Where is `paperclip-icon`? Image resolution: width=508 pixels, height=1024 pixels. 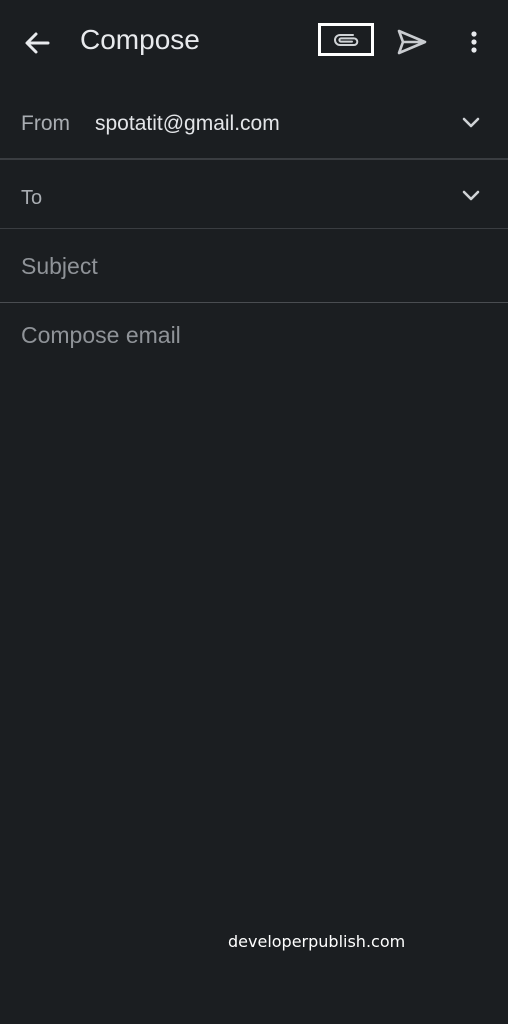
paperclip-icon is located at coordinates (346, 39).